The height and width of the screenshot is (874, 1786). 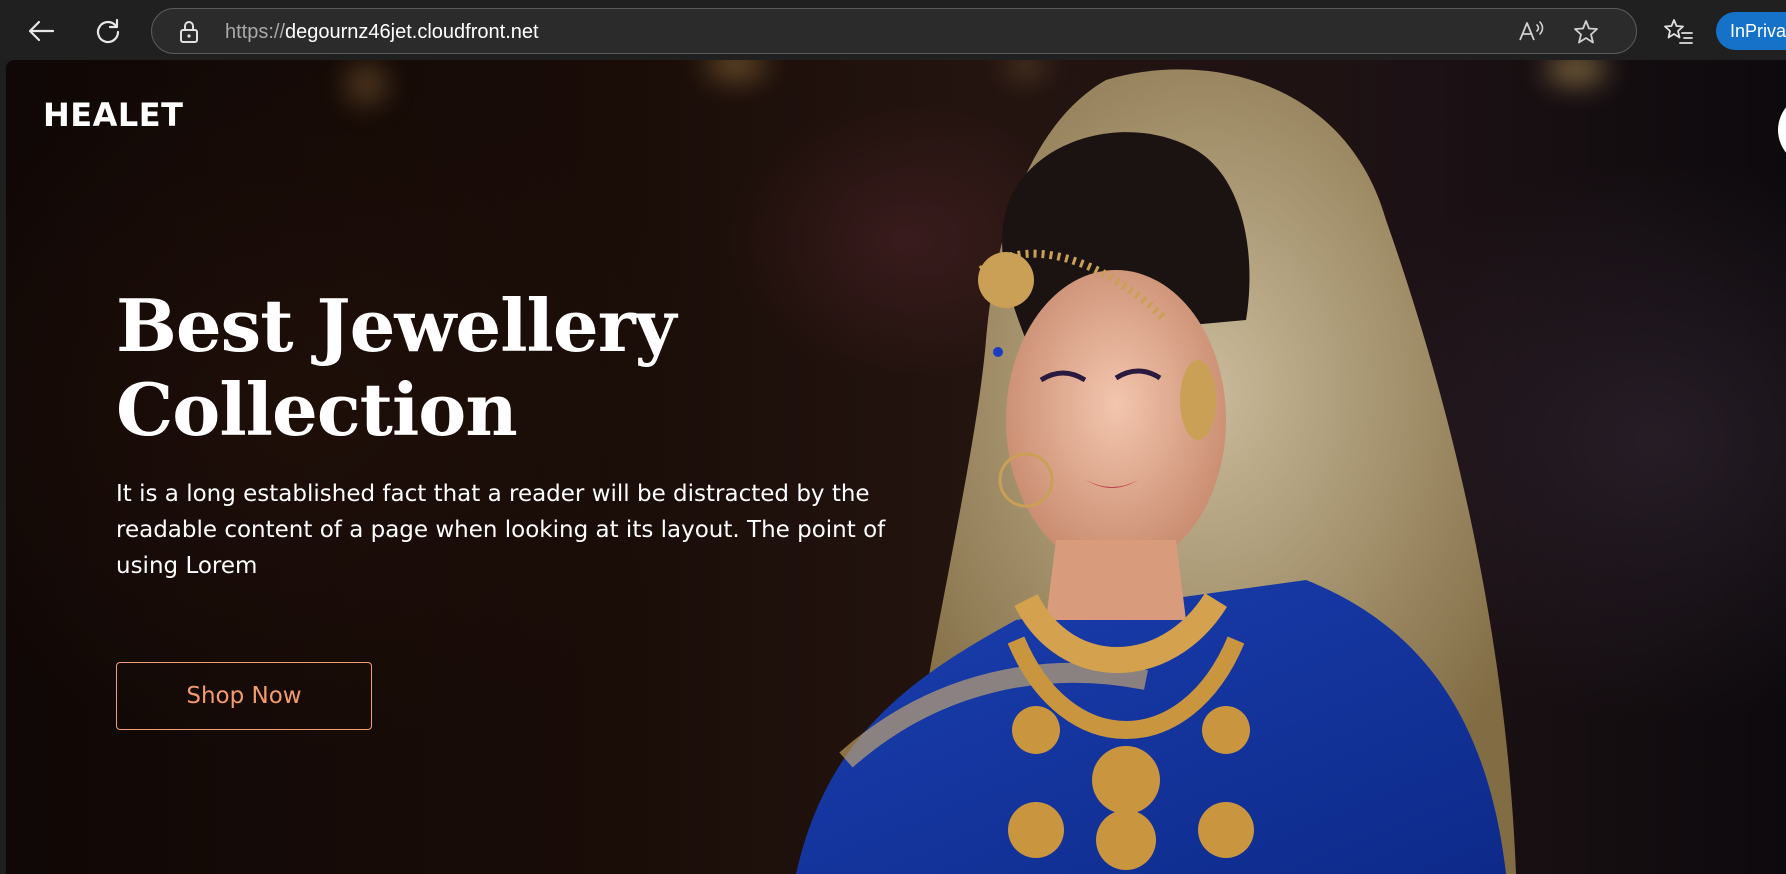 I want to click on site-logo: HEALET, so click(x=113, y=115).